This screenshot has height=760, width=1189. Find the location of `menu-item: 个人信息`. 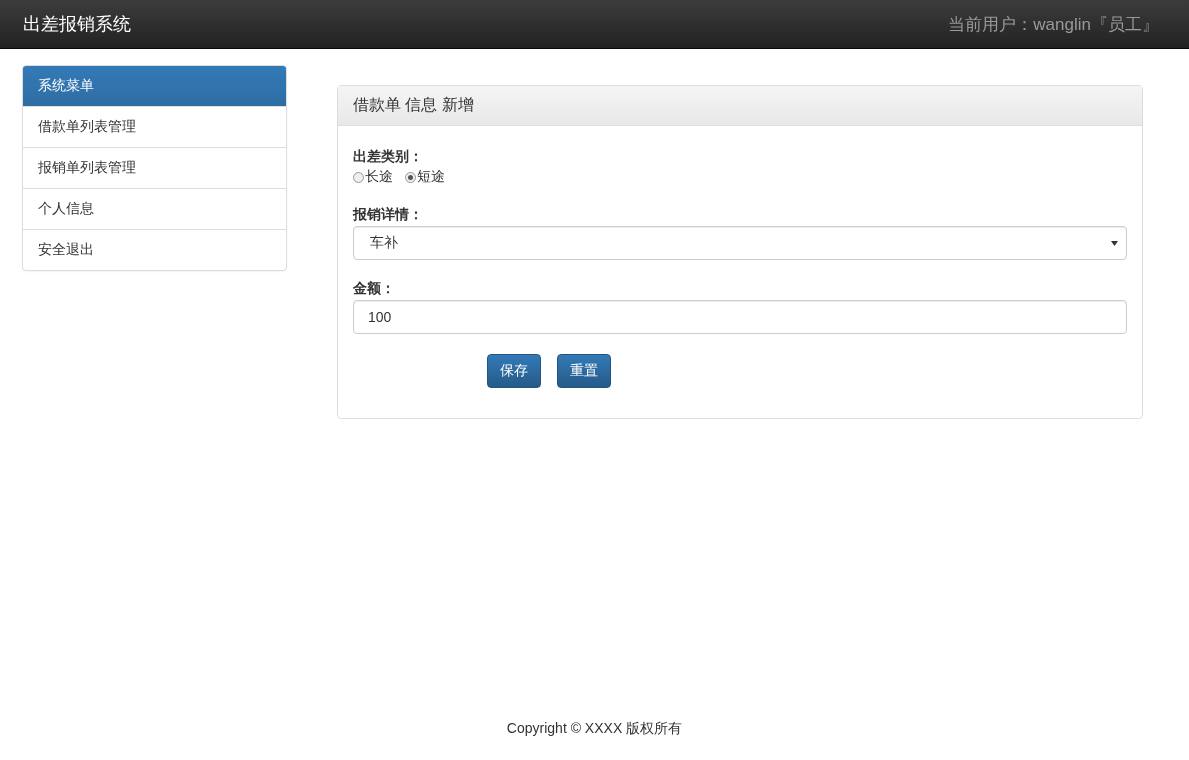

menu-item: 个人信息 is located at coordinates (154, 208).